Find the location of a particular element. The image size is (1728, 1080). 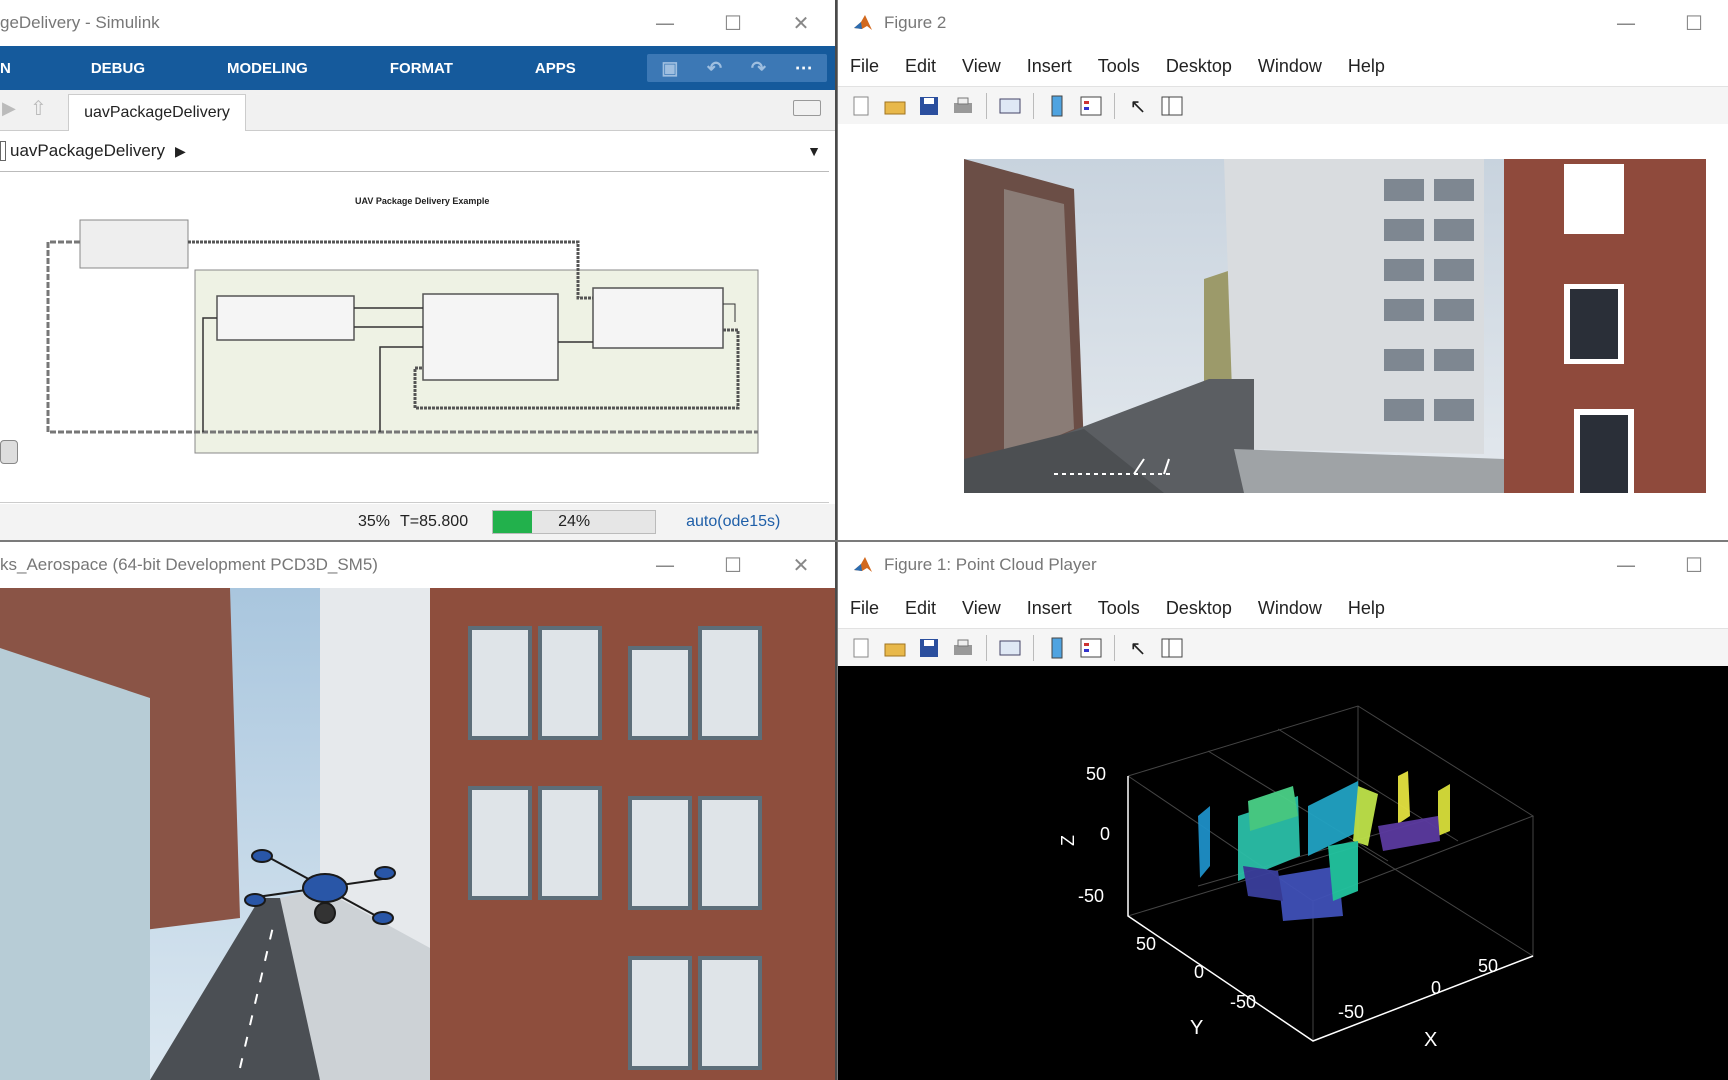

y-axis-label: Y is located at coordinates (1196, 1028).